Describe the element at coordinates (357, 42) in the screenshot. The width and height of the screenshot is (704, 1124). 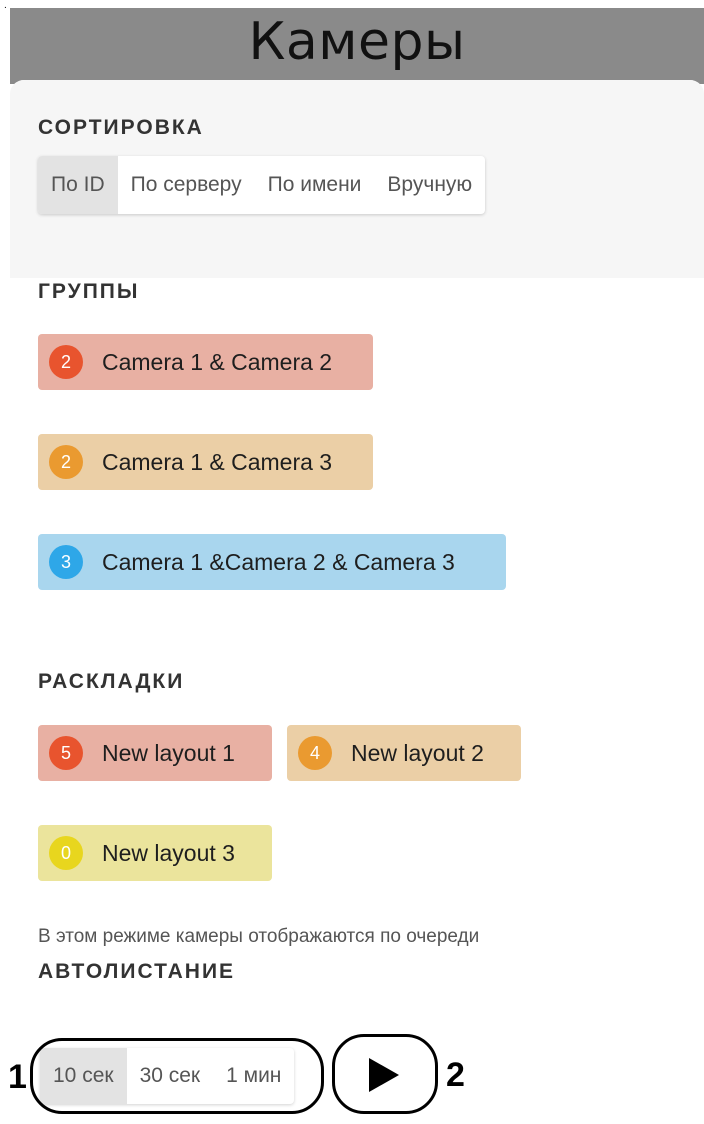
I see `page-title: Камеры` at that location.